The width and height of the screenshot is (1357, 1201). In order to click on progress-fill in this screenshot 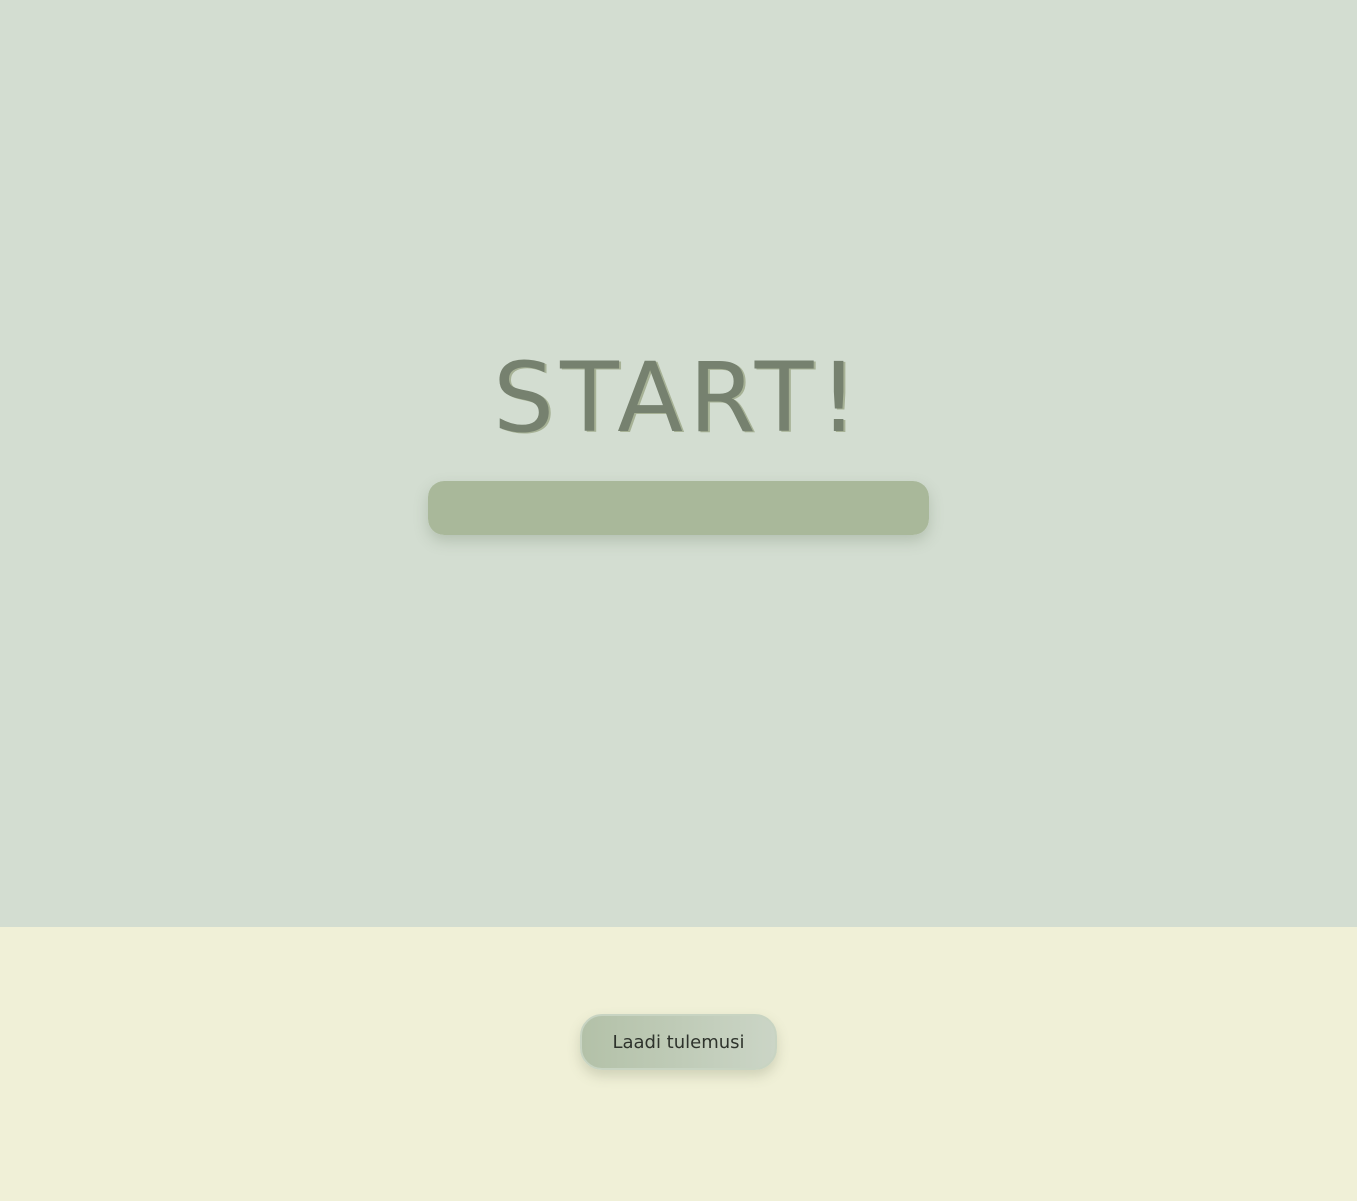, I will do `click(678, 508)`.